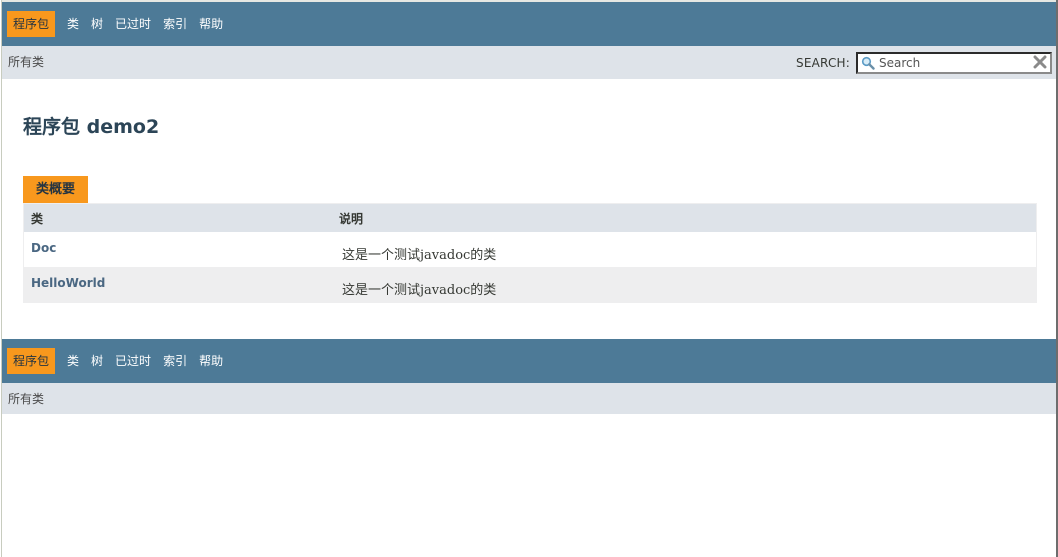 This screenshot has width=1058, height=557. Describe the element at coordinates (868, 63) in the screenshot. I see `search-icon` at that location.